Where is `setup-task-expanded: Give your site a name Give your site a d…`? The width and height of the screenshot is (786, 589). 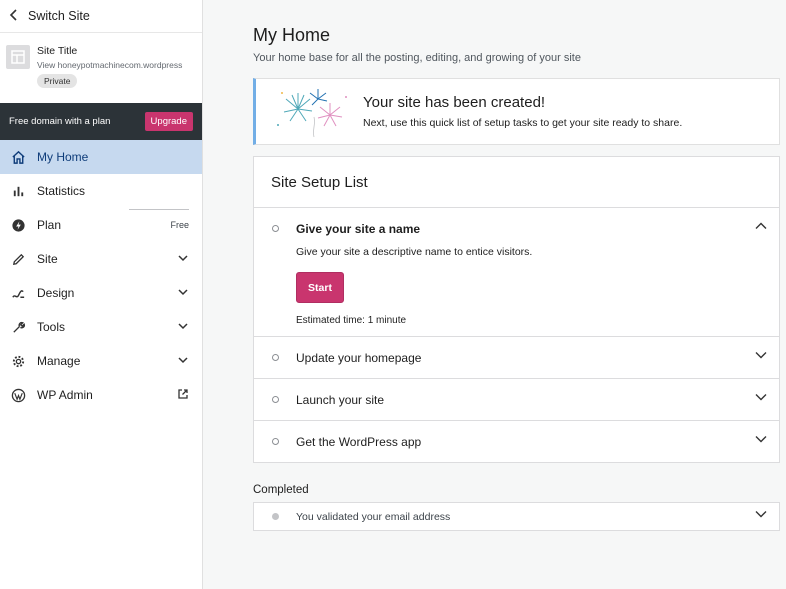
setup-task-expanded: Give your site a name Give your site a d… is located at coordinates (516, 272).